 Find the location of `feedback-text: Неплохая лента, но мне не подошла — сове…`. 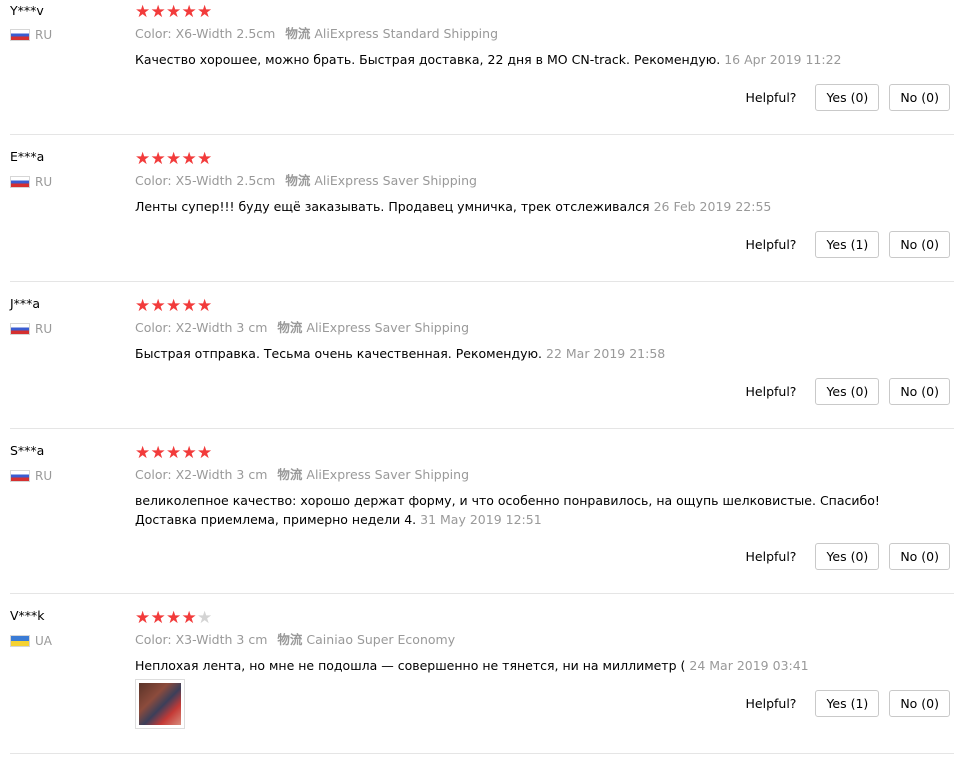

feedback-text: Неплохая лента, но мне не подошла — сове… is located at coordinates (515, 665).